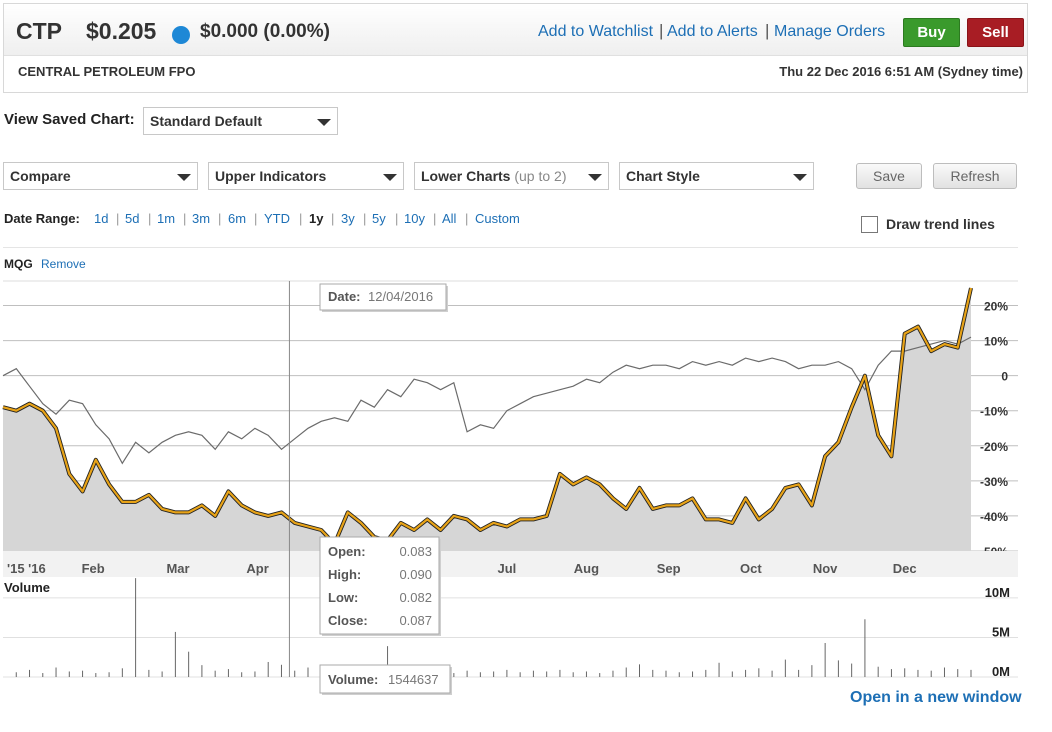 The image size is (1052, 732). I want to click on tooltip-high-label: High:, so click(344, 574).